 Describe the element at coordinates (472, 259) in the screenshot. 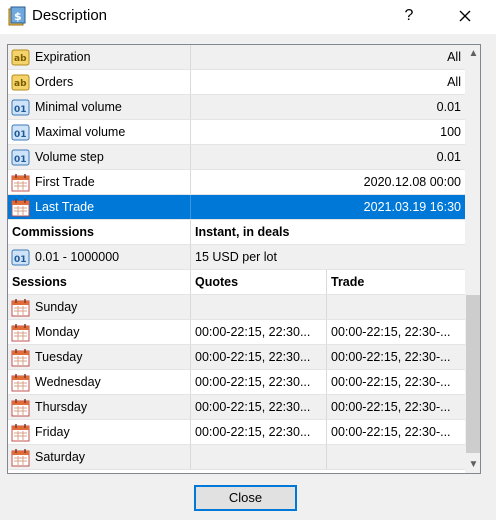

I see `vertical-scrollbar: ▲ ▼` at that location.